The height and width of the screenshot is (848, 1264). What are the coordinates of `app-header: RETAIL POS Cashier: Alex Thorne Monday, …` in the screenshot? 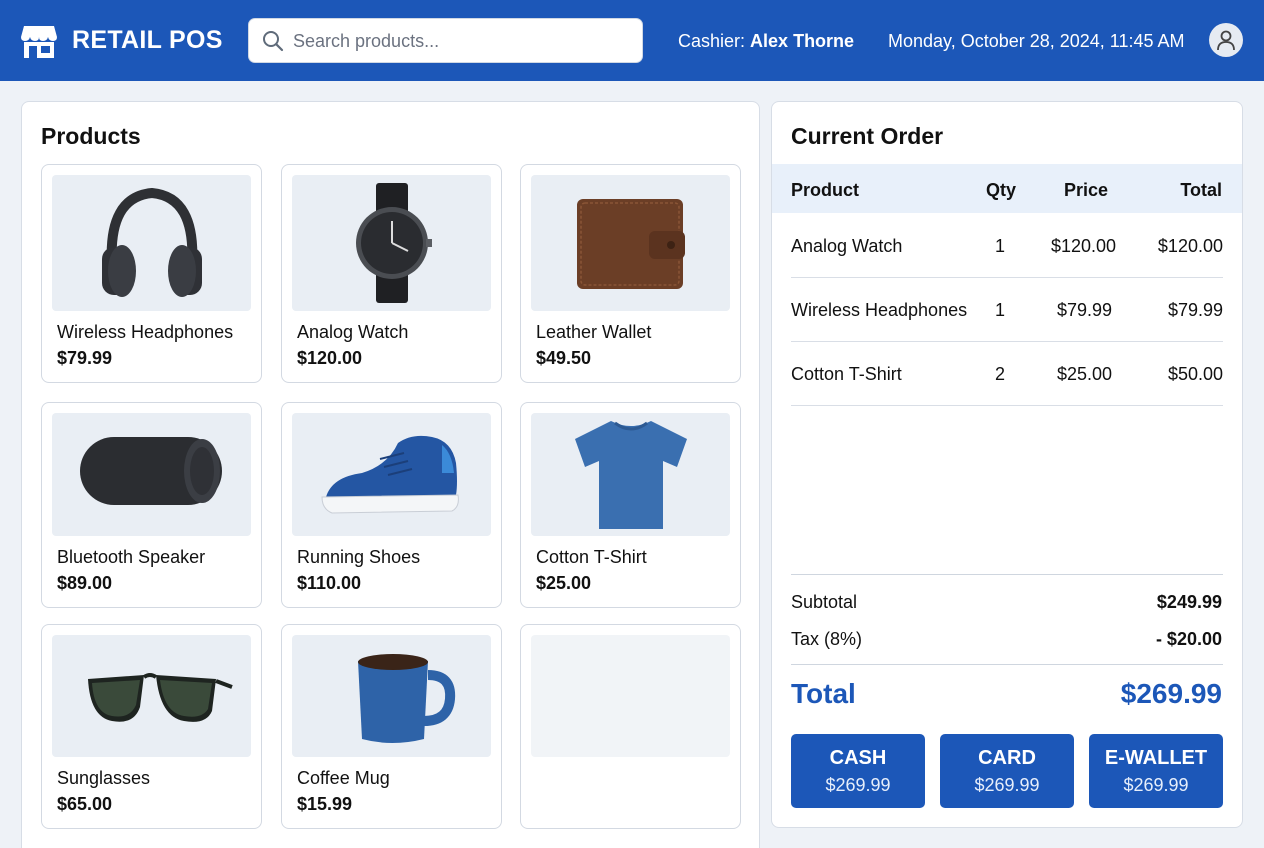 It's located at (632, 40).